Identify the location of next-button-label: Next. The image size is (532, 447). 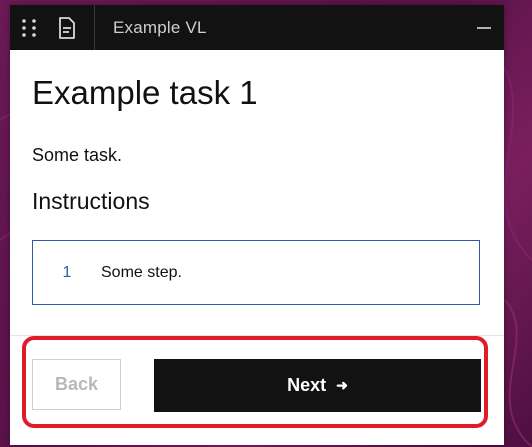
(307, 385).